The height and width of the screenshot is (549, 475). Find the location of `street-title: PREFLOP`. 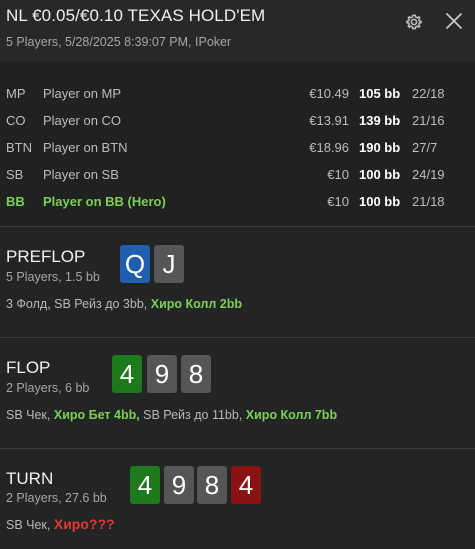

street-title: PREFLOP is located at coordinates (46, 256).